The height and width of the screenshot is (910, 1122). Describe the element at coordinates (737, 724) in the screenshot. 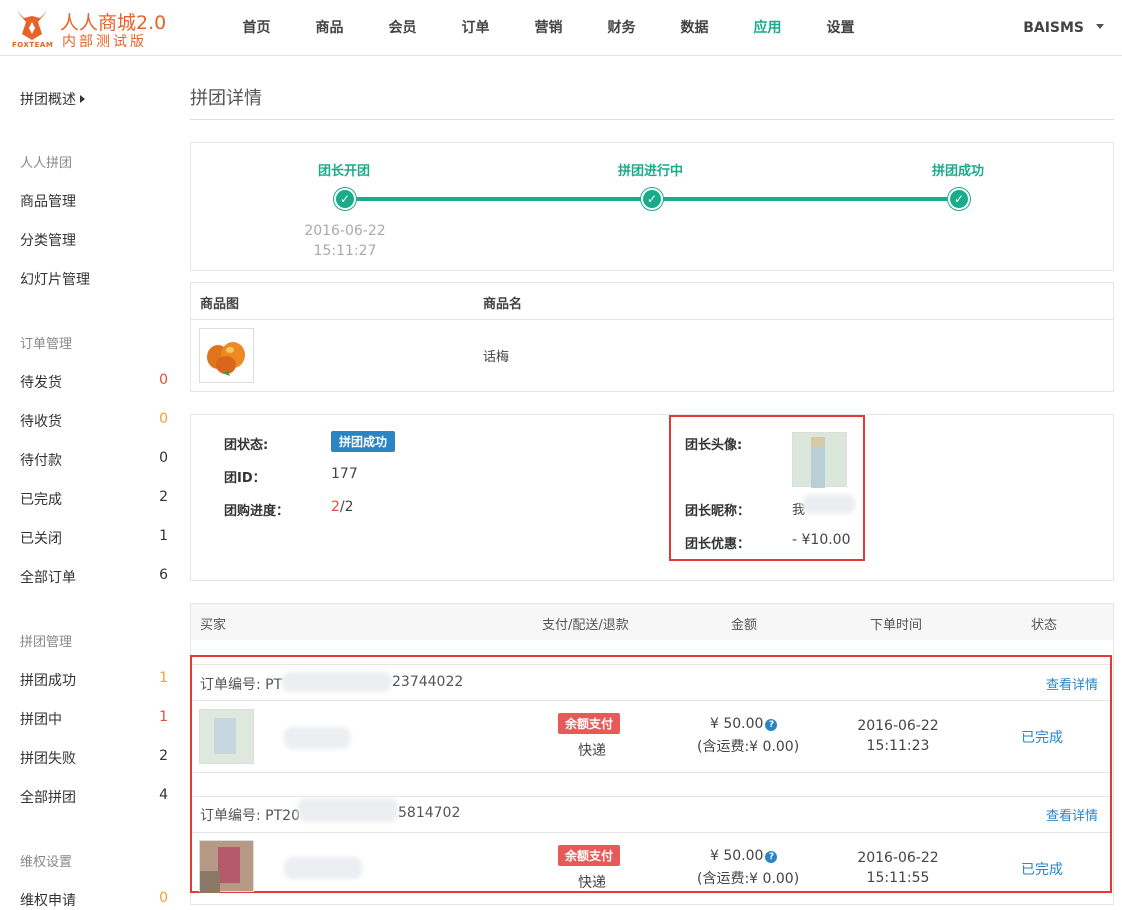

I see `order-amount-value: ¥ 50.00` at that location.